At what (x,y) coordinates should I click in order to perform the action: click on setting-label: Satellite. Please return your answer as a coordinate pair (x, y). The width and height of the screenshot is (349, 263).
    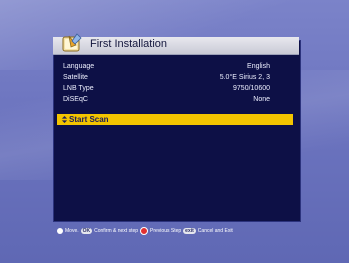
    Looking at the image, I should click on (75, 77).